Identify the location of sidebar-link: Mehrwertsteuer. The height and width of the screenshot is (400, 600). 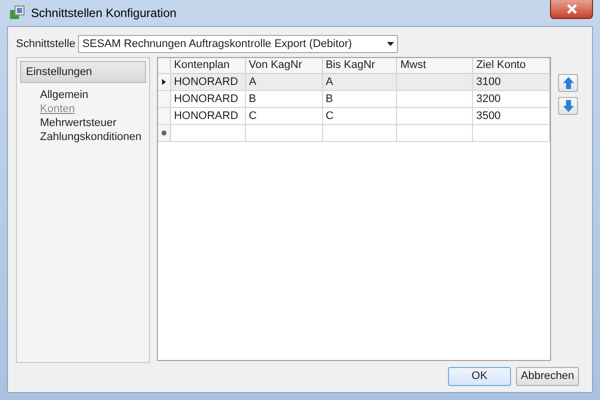
(78, 123).